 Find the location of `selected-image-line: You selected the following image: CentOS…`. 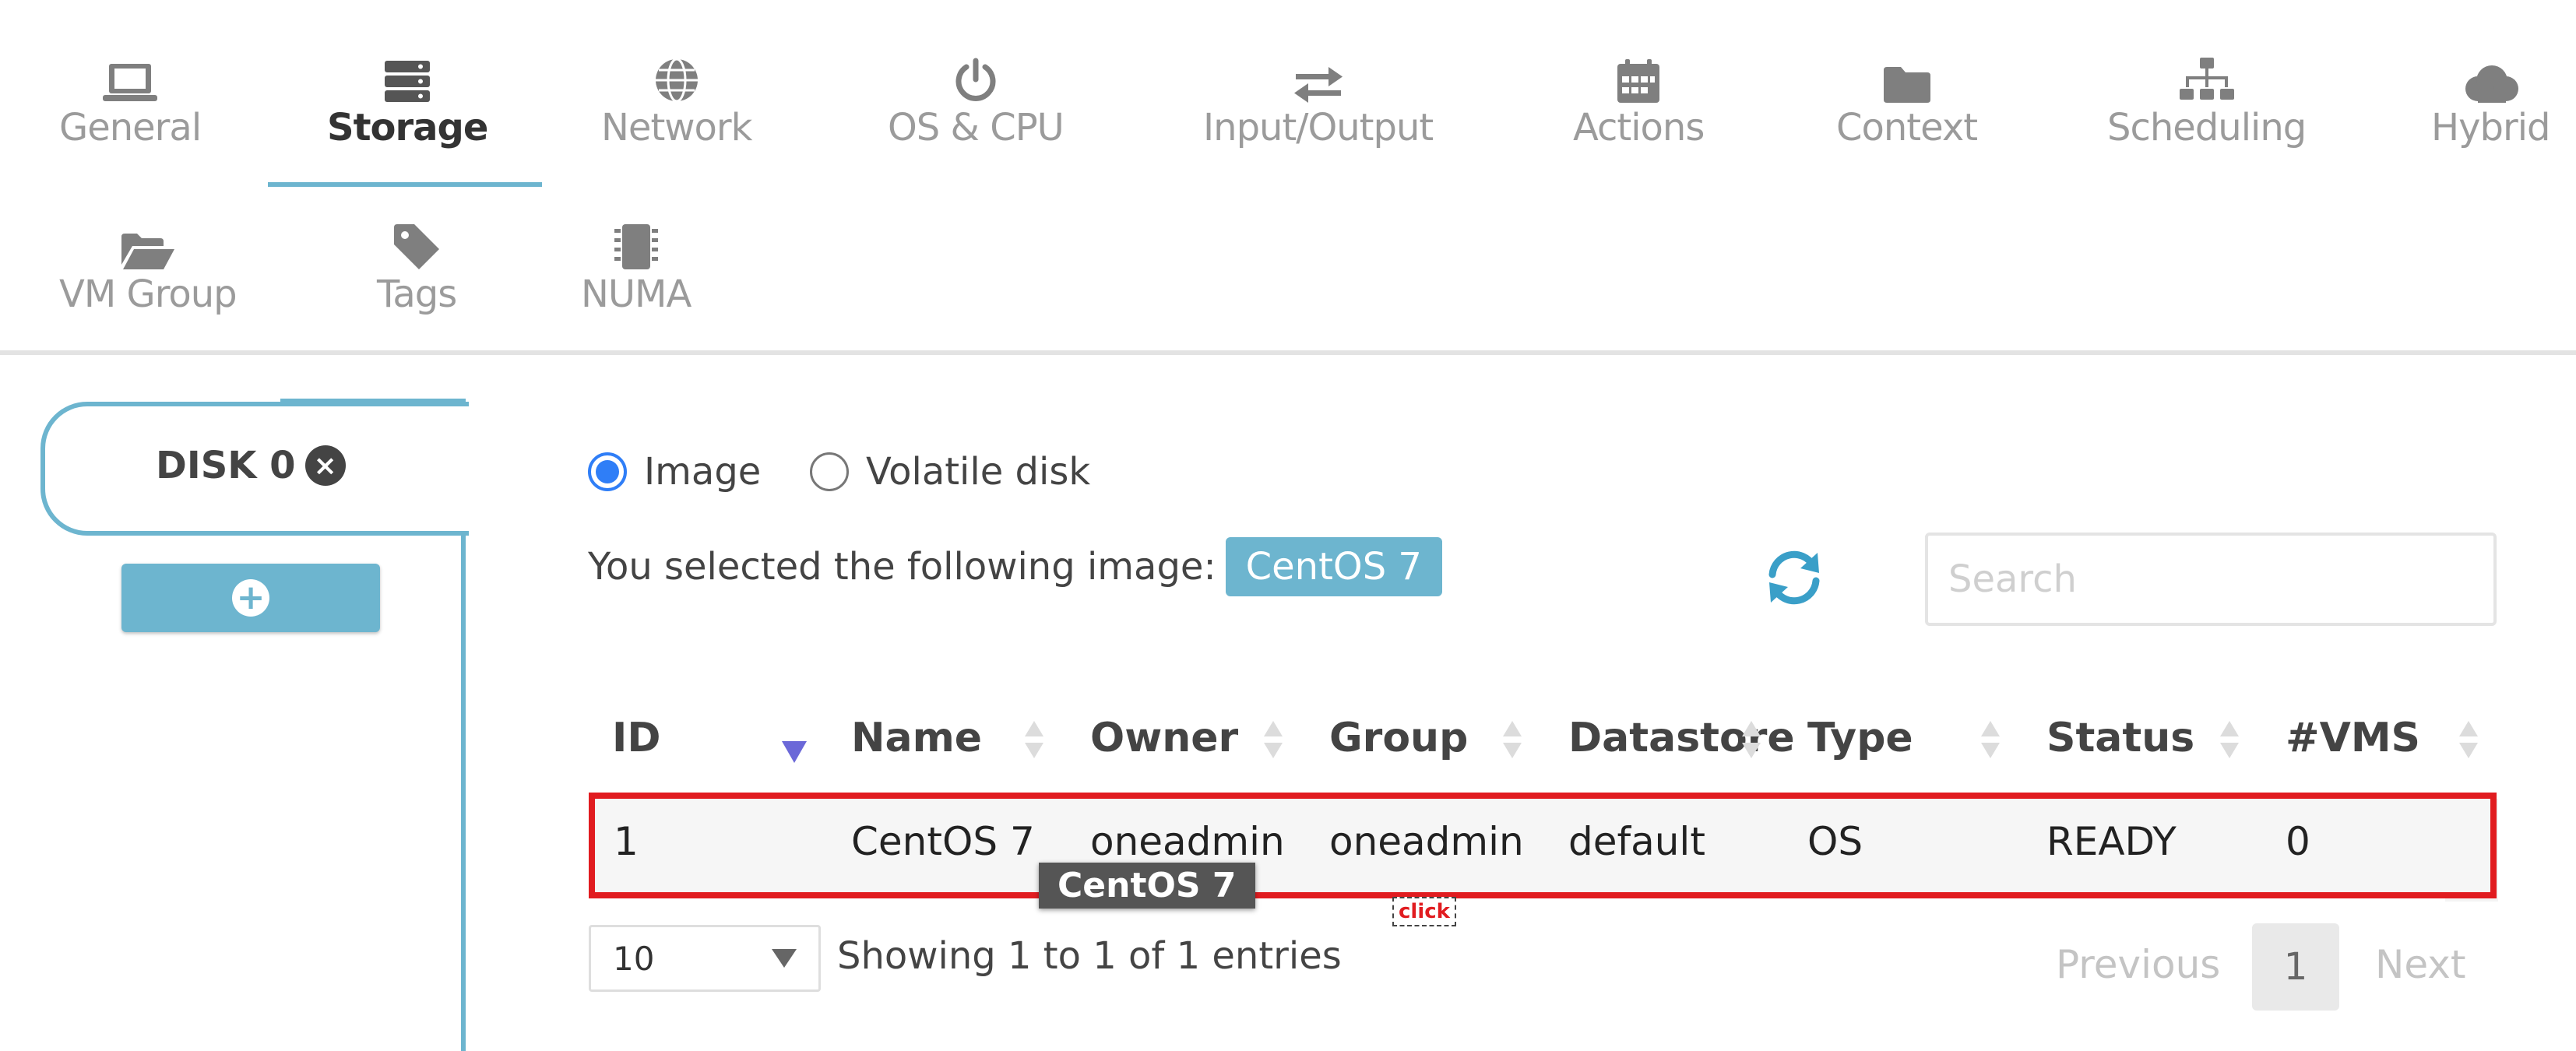

selected-image-line: You selected the following image: CentOS… is located at coordinates (1015, 566).